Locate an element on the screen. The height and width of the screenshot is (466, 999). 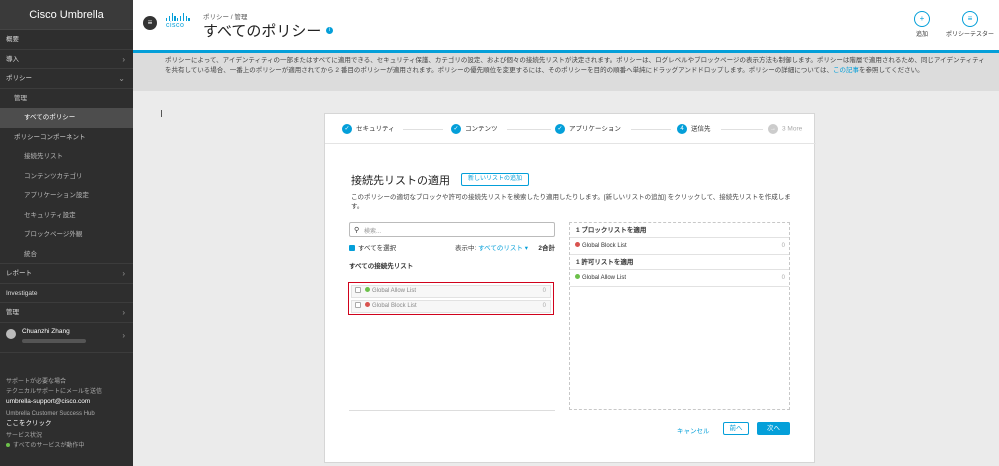
policy-tester-button: ≡ ポリシーテスター is located at coordinates (970, 24).